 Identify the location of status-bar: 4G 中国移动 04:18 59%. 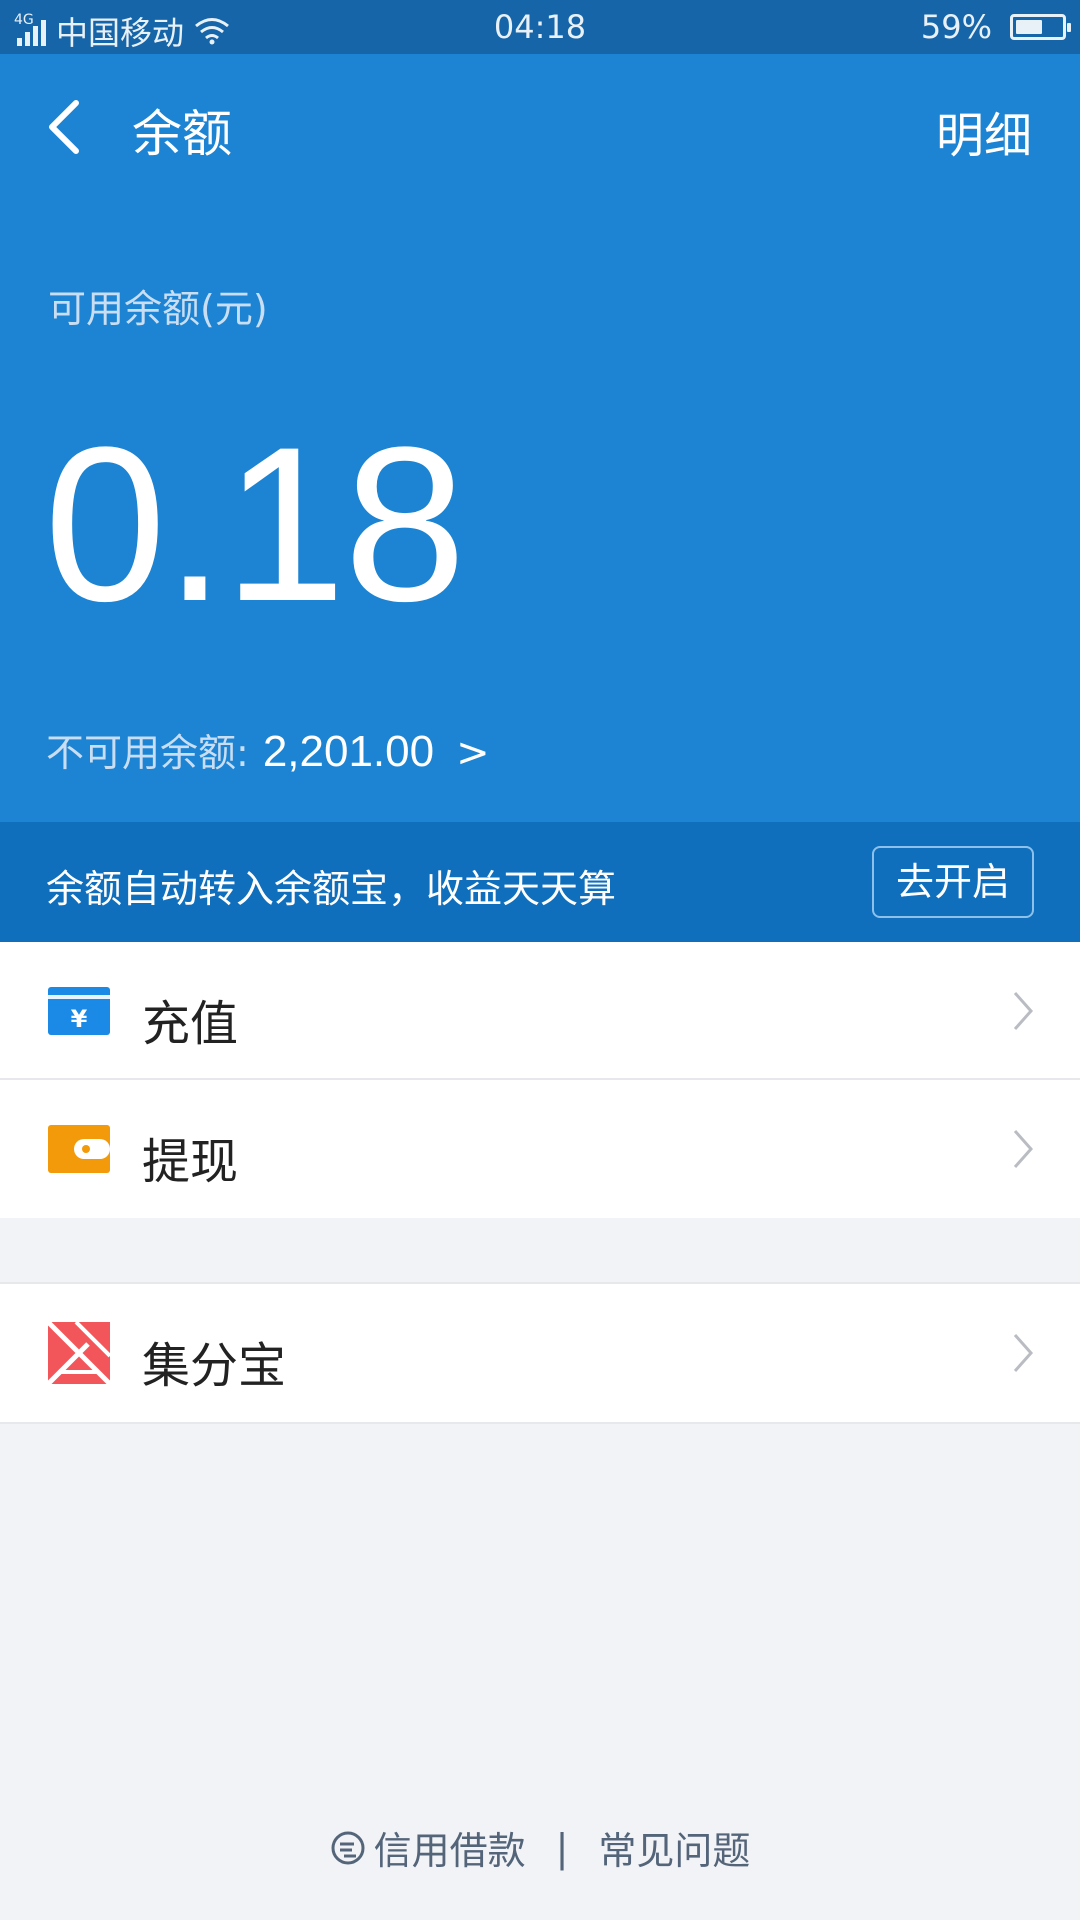
(540, 27).